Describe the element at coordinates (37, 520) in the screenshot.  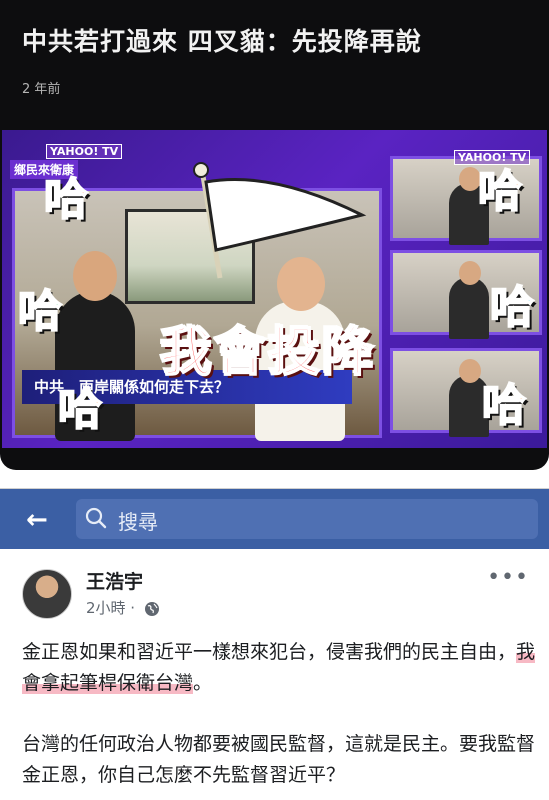
I see `back-arrow-icon: ←` at that location.